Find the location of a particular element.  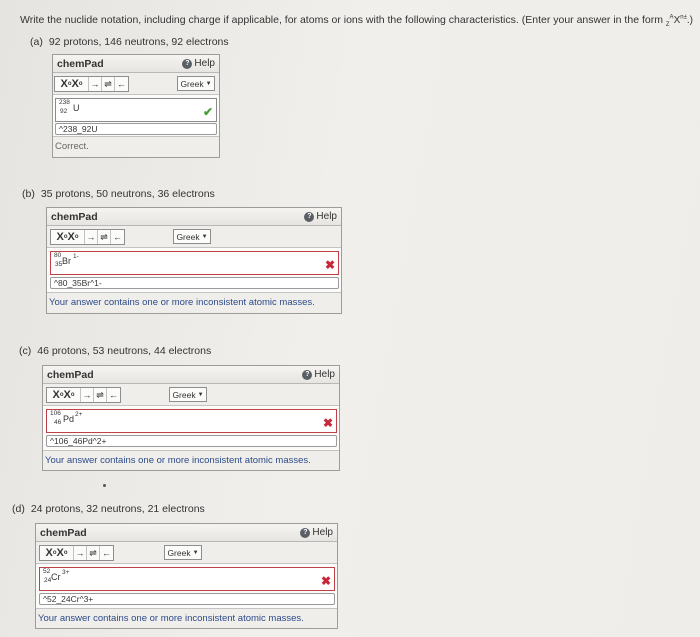

nuclide-symbol: Cr is located at coordinates (56, 577).